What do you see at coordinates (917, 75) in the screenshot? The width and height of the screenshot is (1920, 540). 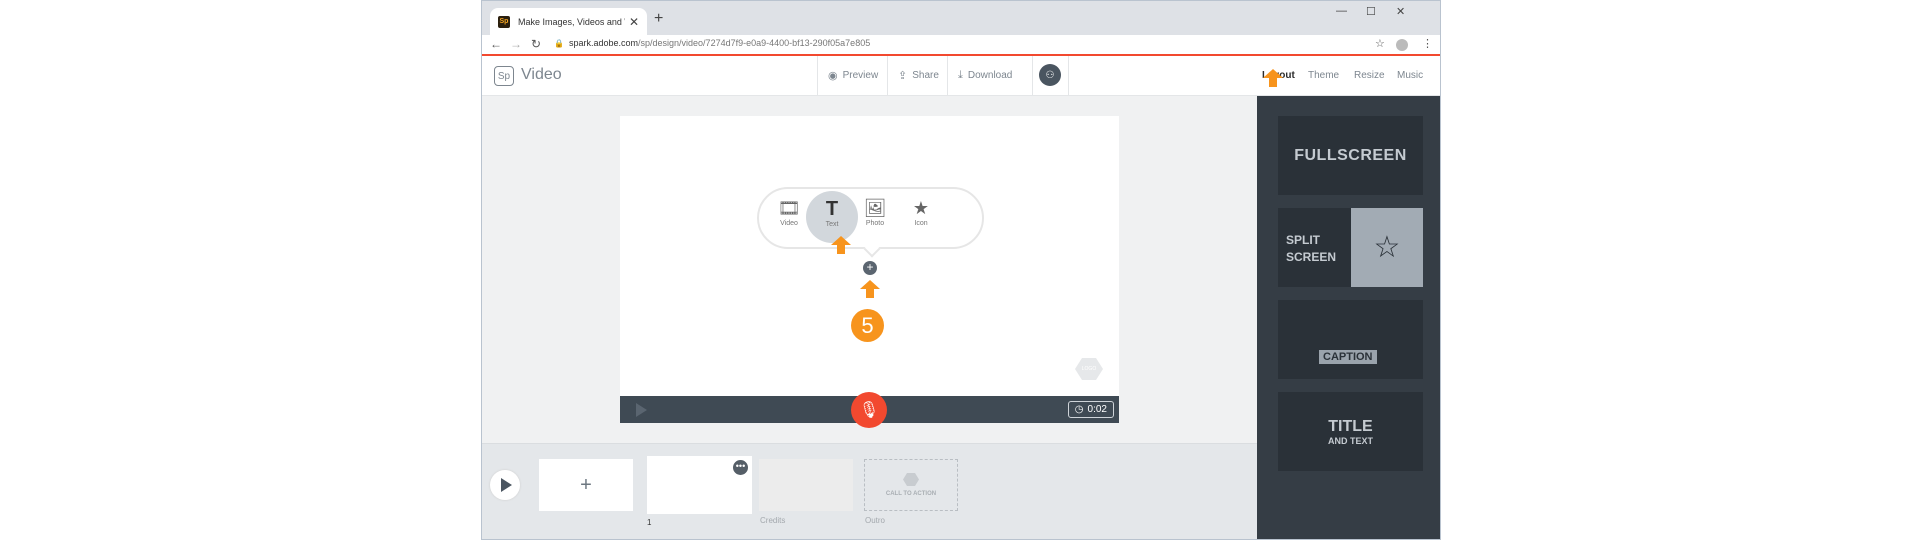 I see `share-button: ⇪ Share` at bounding box center [917, 75].